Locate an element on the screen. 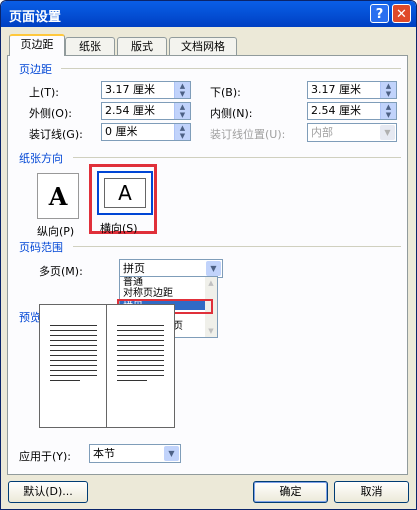  list-item: 对称页边距 is located at coordinates (168, 293).